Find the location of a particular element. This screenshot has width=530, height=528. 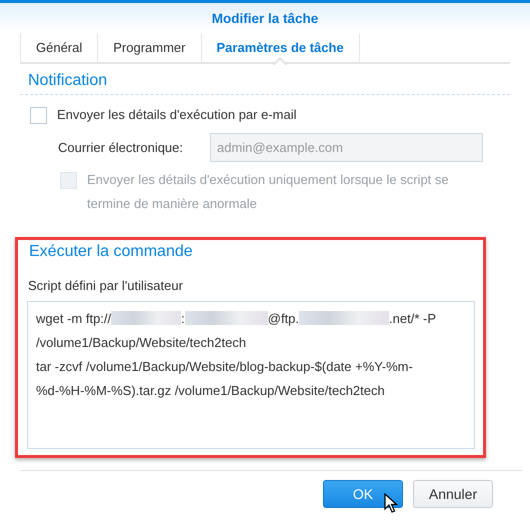

script-text: @ftp. is located at coordinates (284, 318).